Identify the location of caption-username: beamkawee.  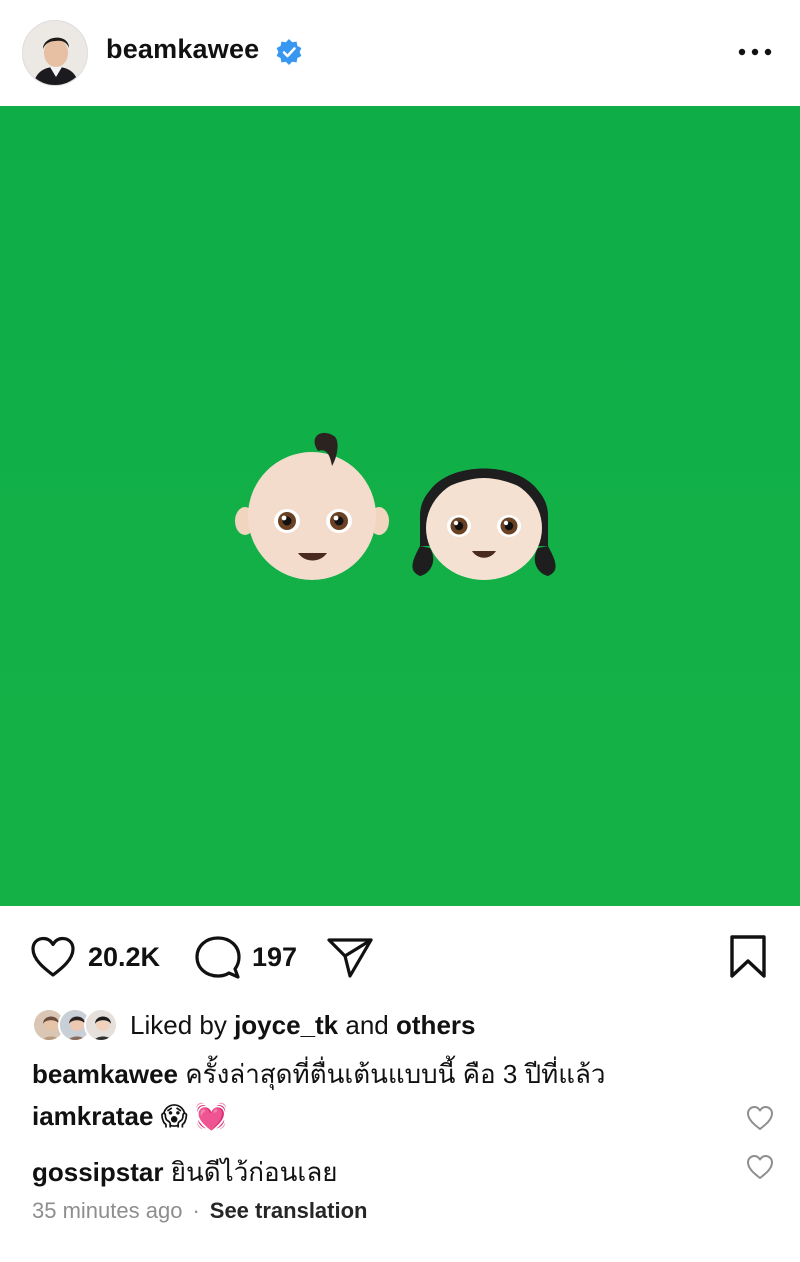
(105, 1074).